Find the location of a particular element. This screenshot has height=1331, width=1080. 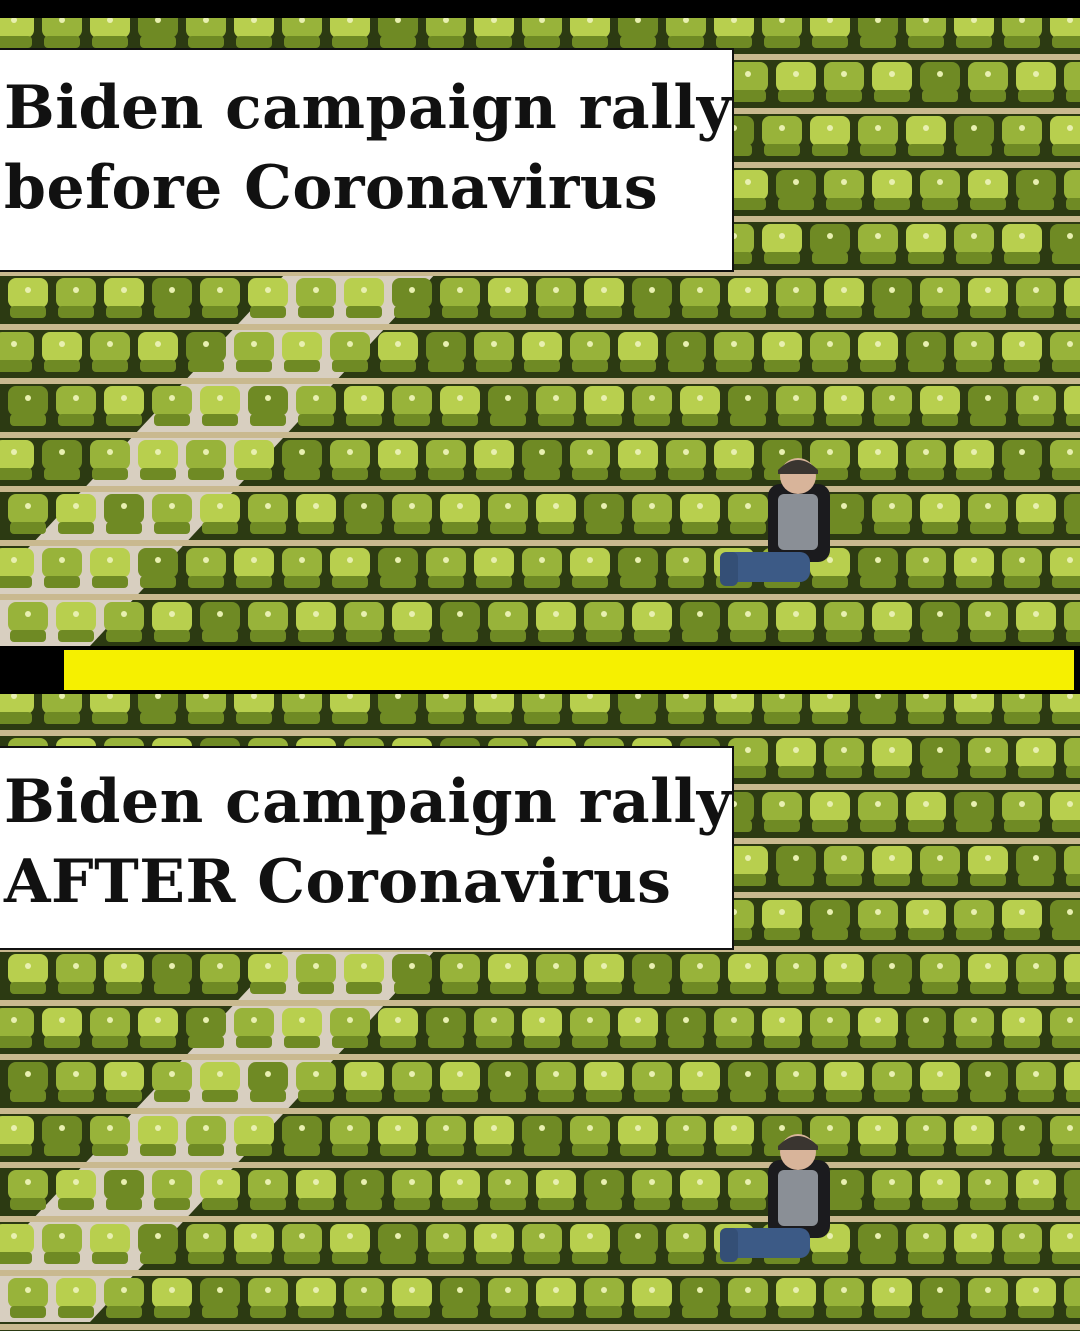

top-caption-box: Biden campaign rally before Coronavirus is located at coordinates (367, 160).